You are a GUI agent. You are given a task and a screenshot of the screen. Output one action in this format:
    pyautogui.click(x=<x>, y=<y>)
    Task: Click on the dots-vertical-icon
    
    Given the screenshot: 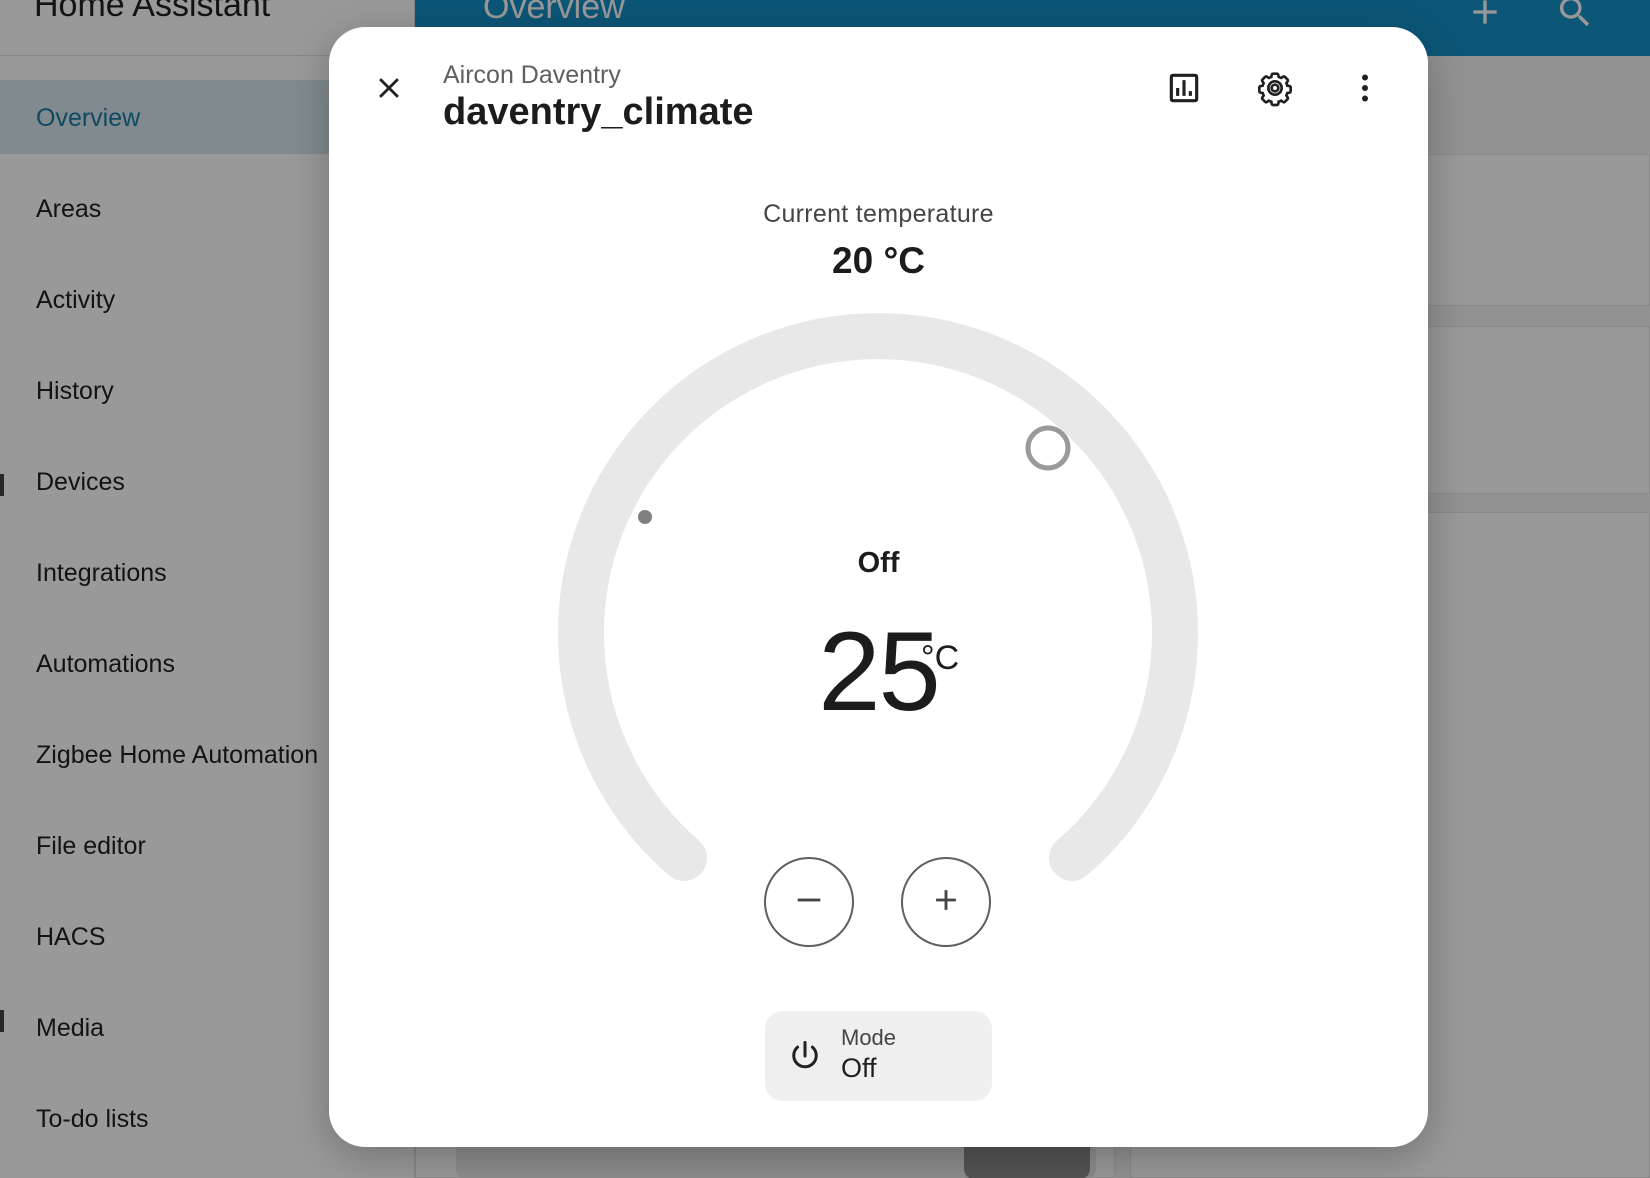 What is the action you would take?
    pyautogui.click(x=1365, y=90)
    